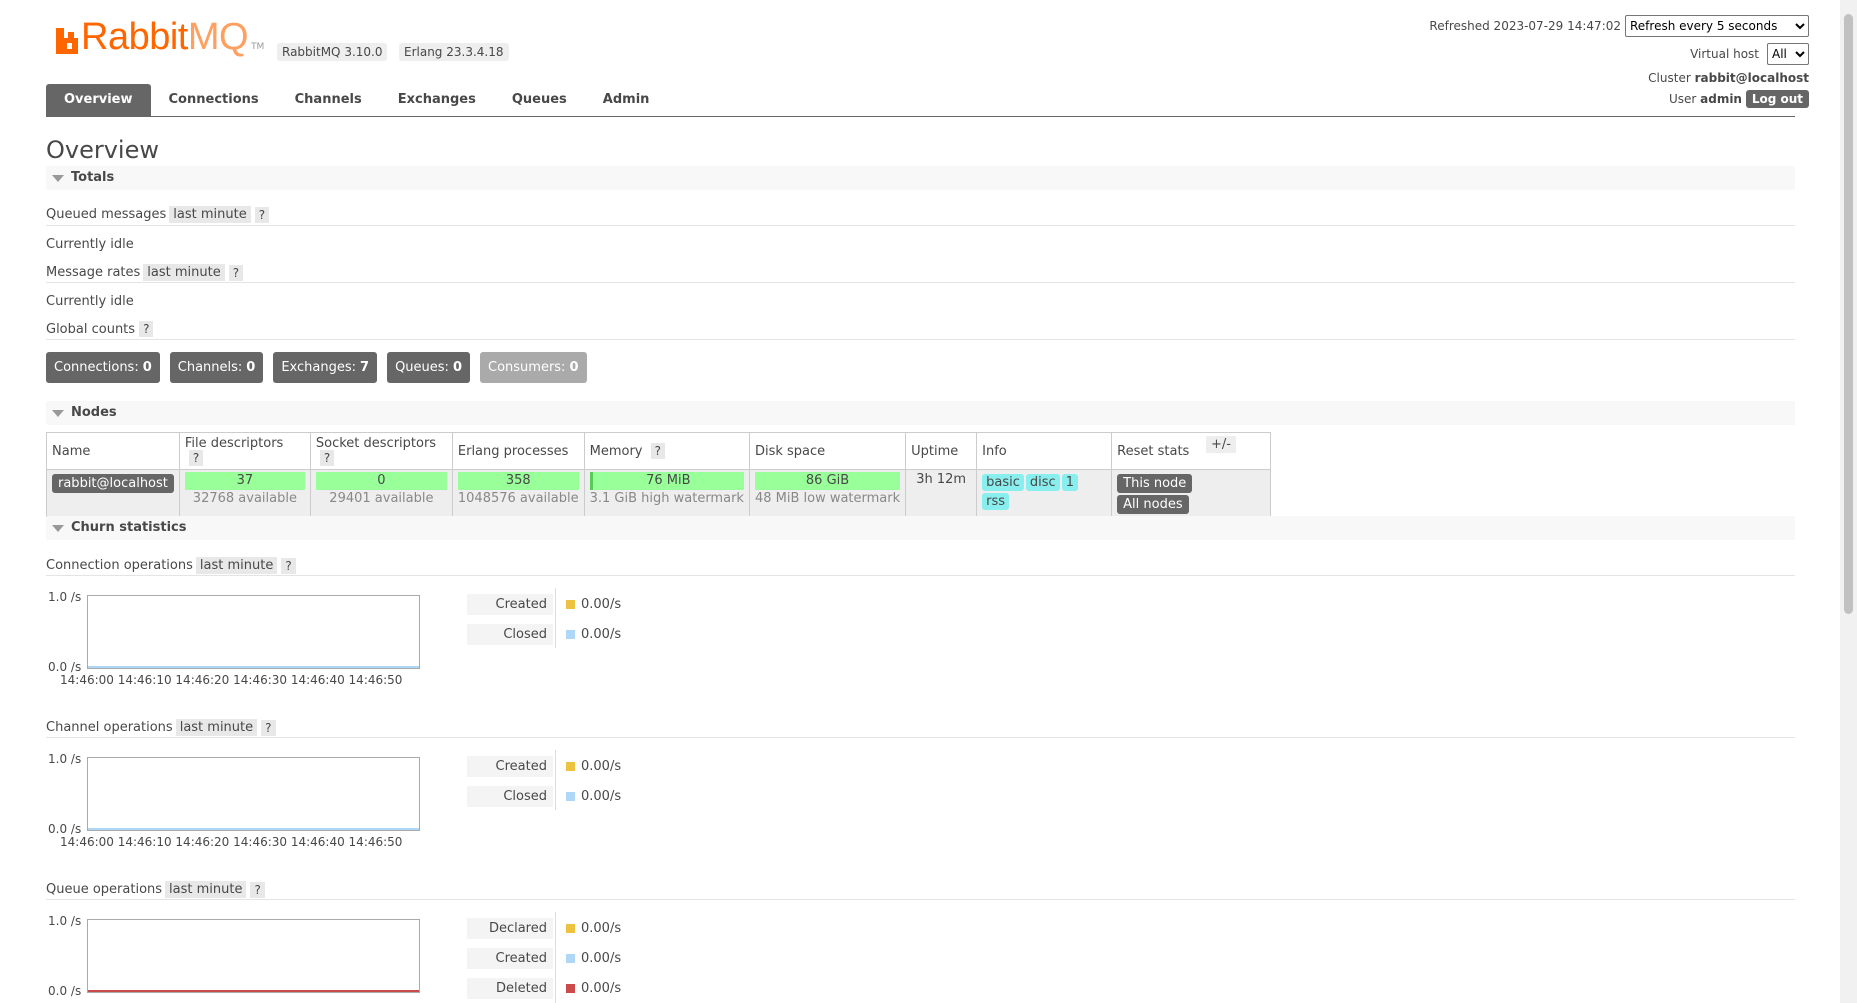  Describe the element at coordinates (996, 501) in the screenshot. I see `info-badge-rss: rss` at that location.